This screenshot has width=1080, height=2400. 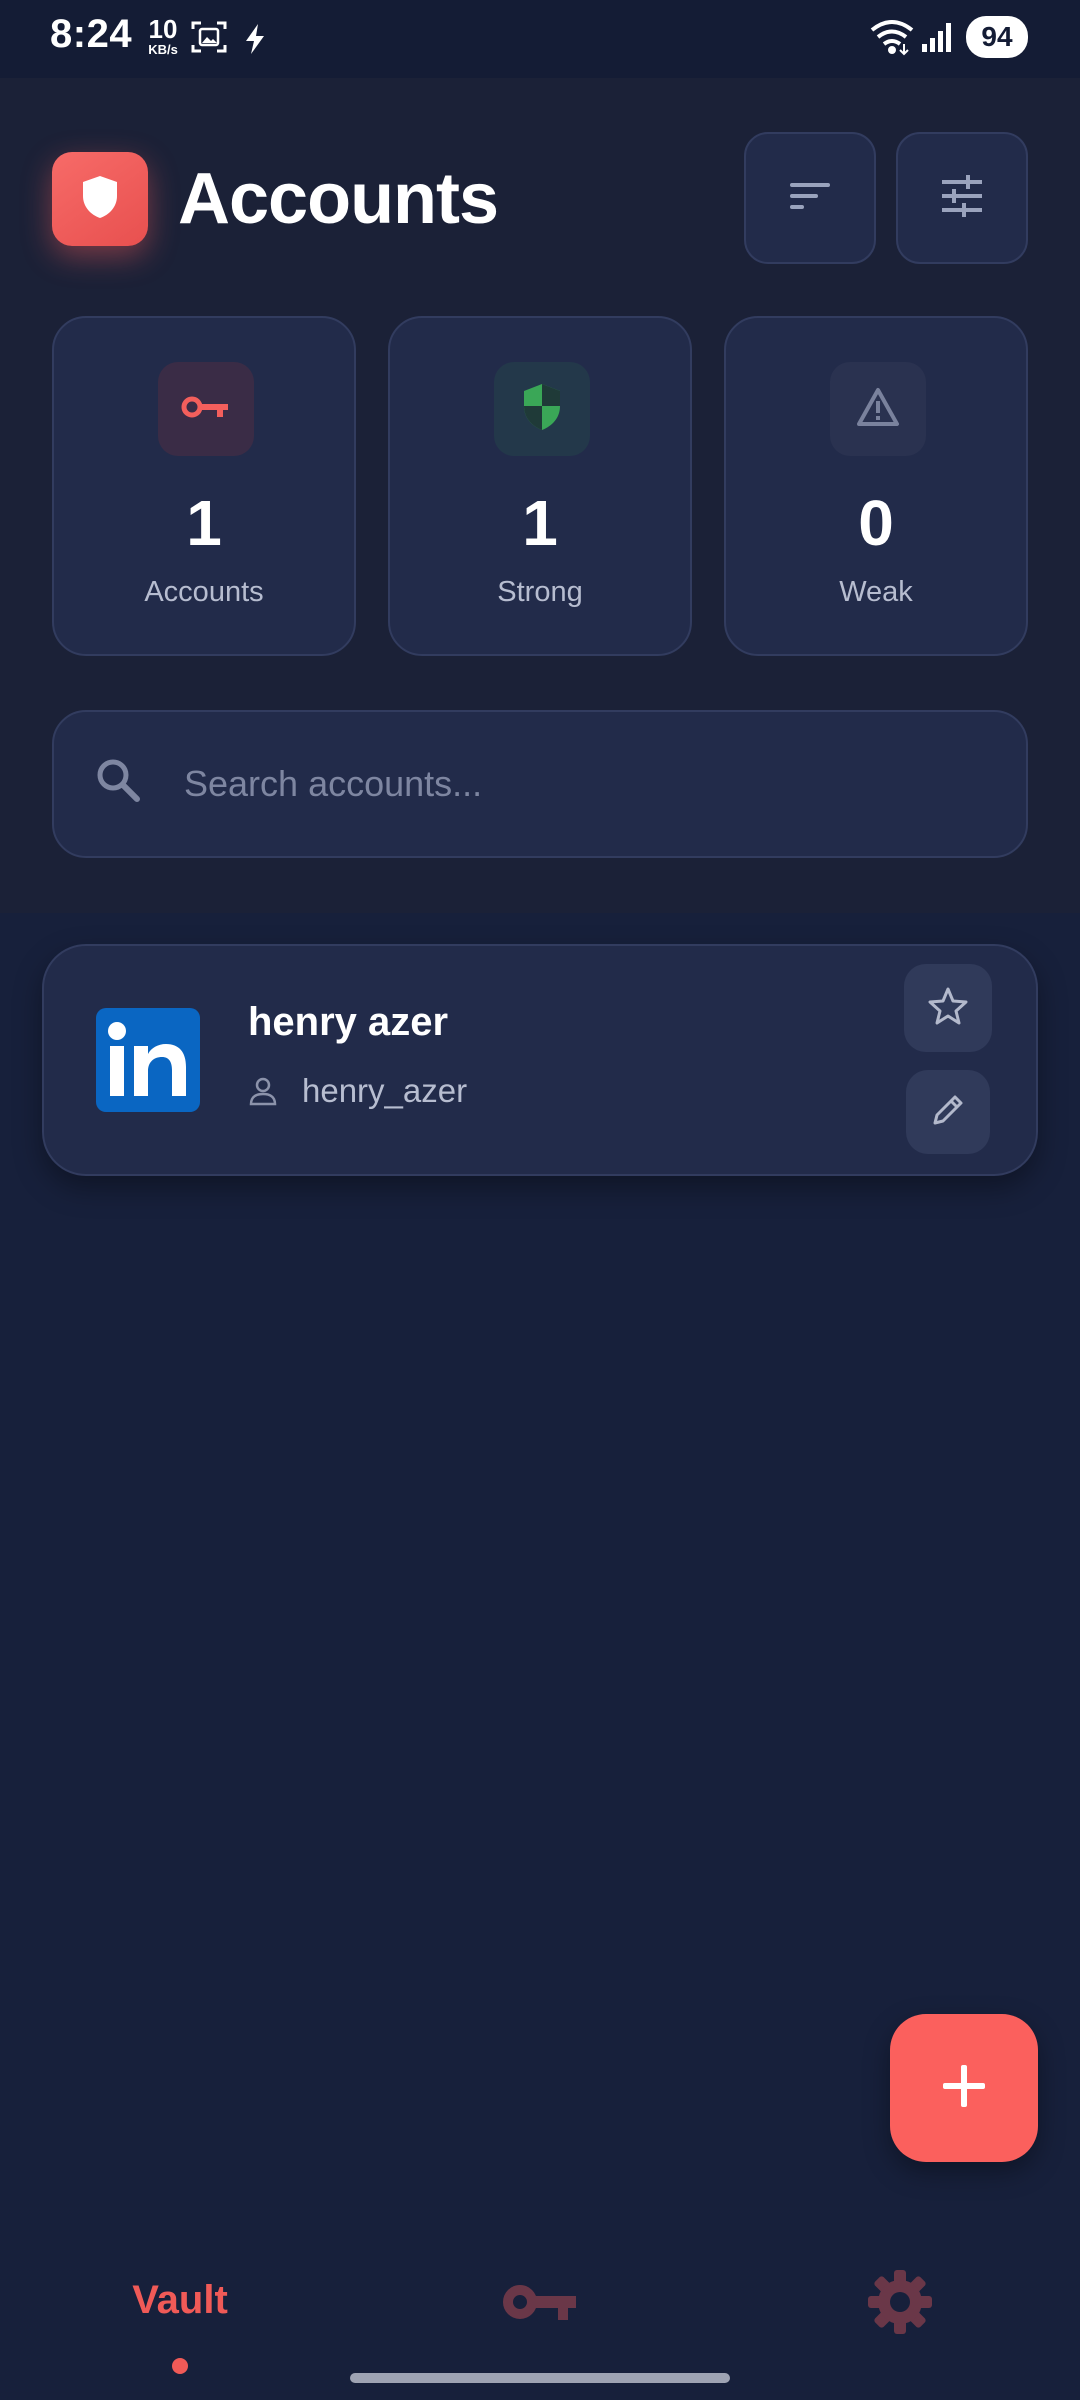 I want to click on page-title: Accounts, so click(x=338, y=199).